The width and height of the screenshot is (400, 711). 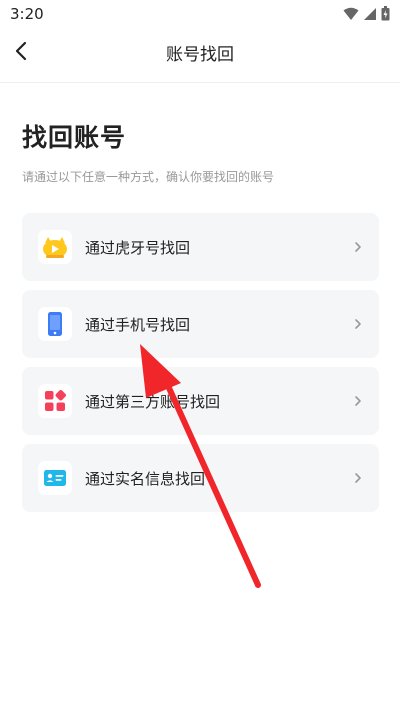 What do you see at coordinates (27, 14) in the screenshot?
I see `status-time: 3:20` at bounding box center [27, 14].